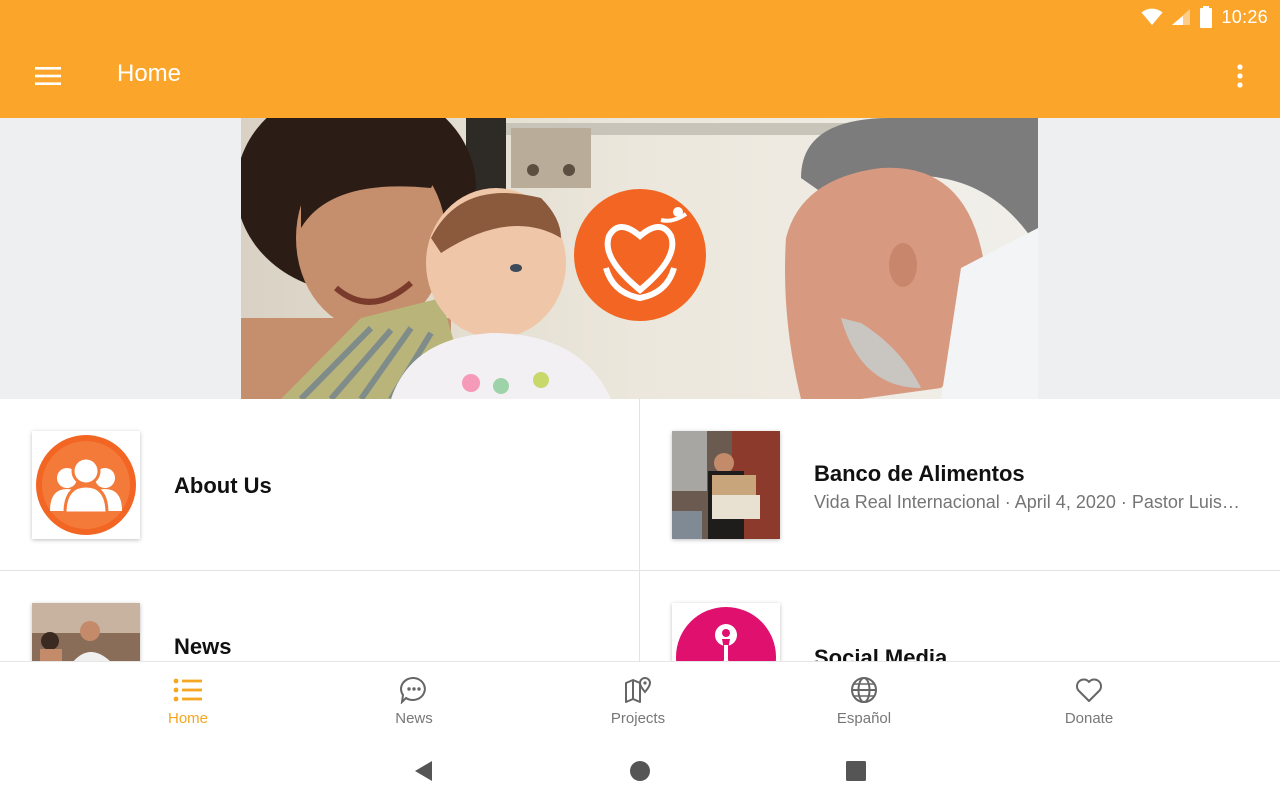 This screenshot has width=1280, height=800. I want to click on news-photo, so click(86, 632).